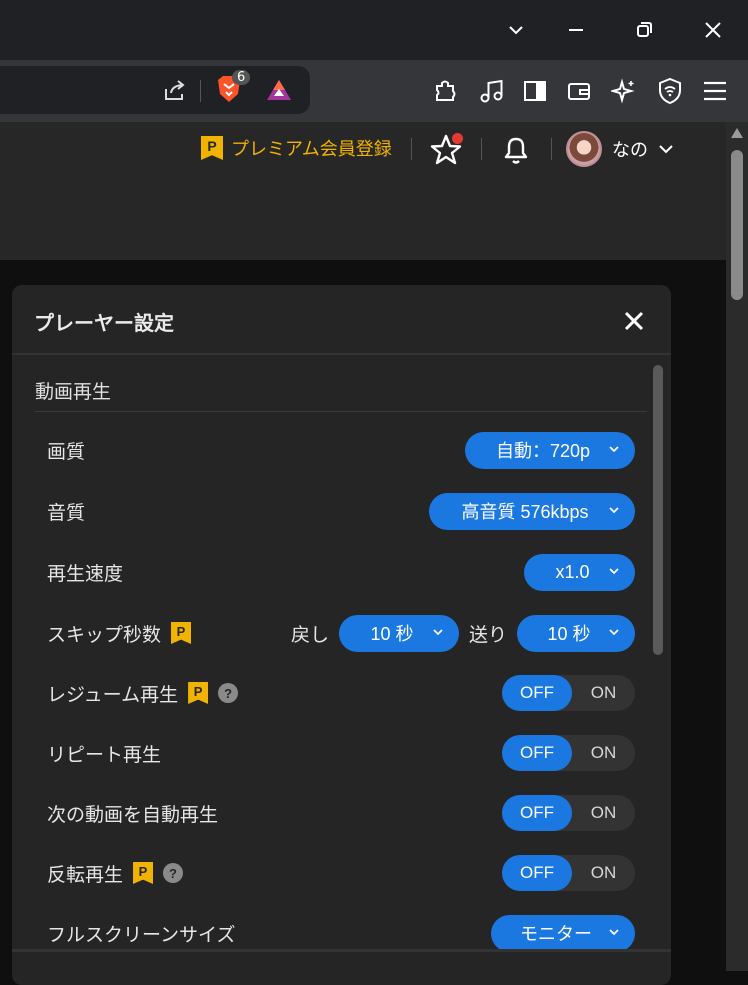 The height and width of the screenshot is (985, 748). Describe the element at coordinates (73, 392) in the screenshot. I see `section-title: 動画再生` at that location.